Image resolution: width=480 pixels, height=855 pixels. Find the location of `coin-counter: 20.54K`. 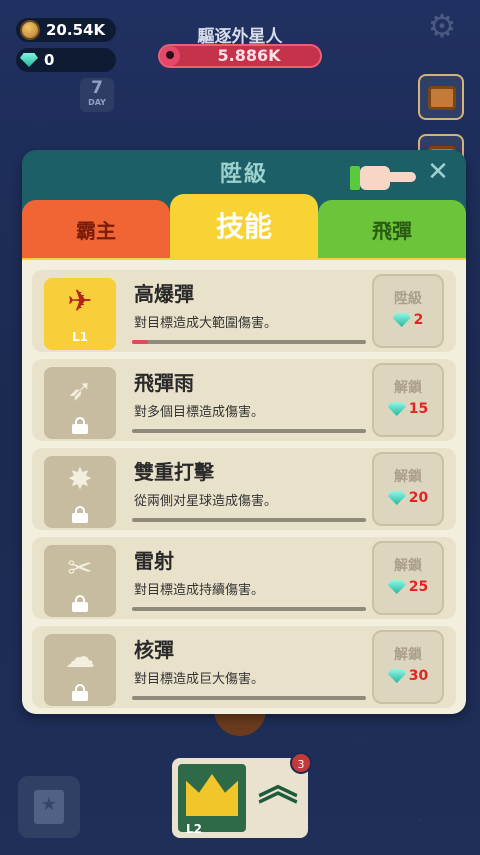

coin-counter: 20.54K is located at coordinates (66, 30).